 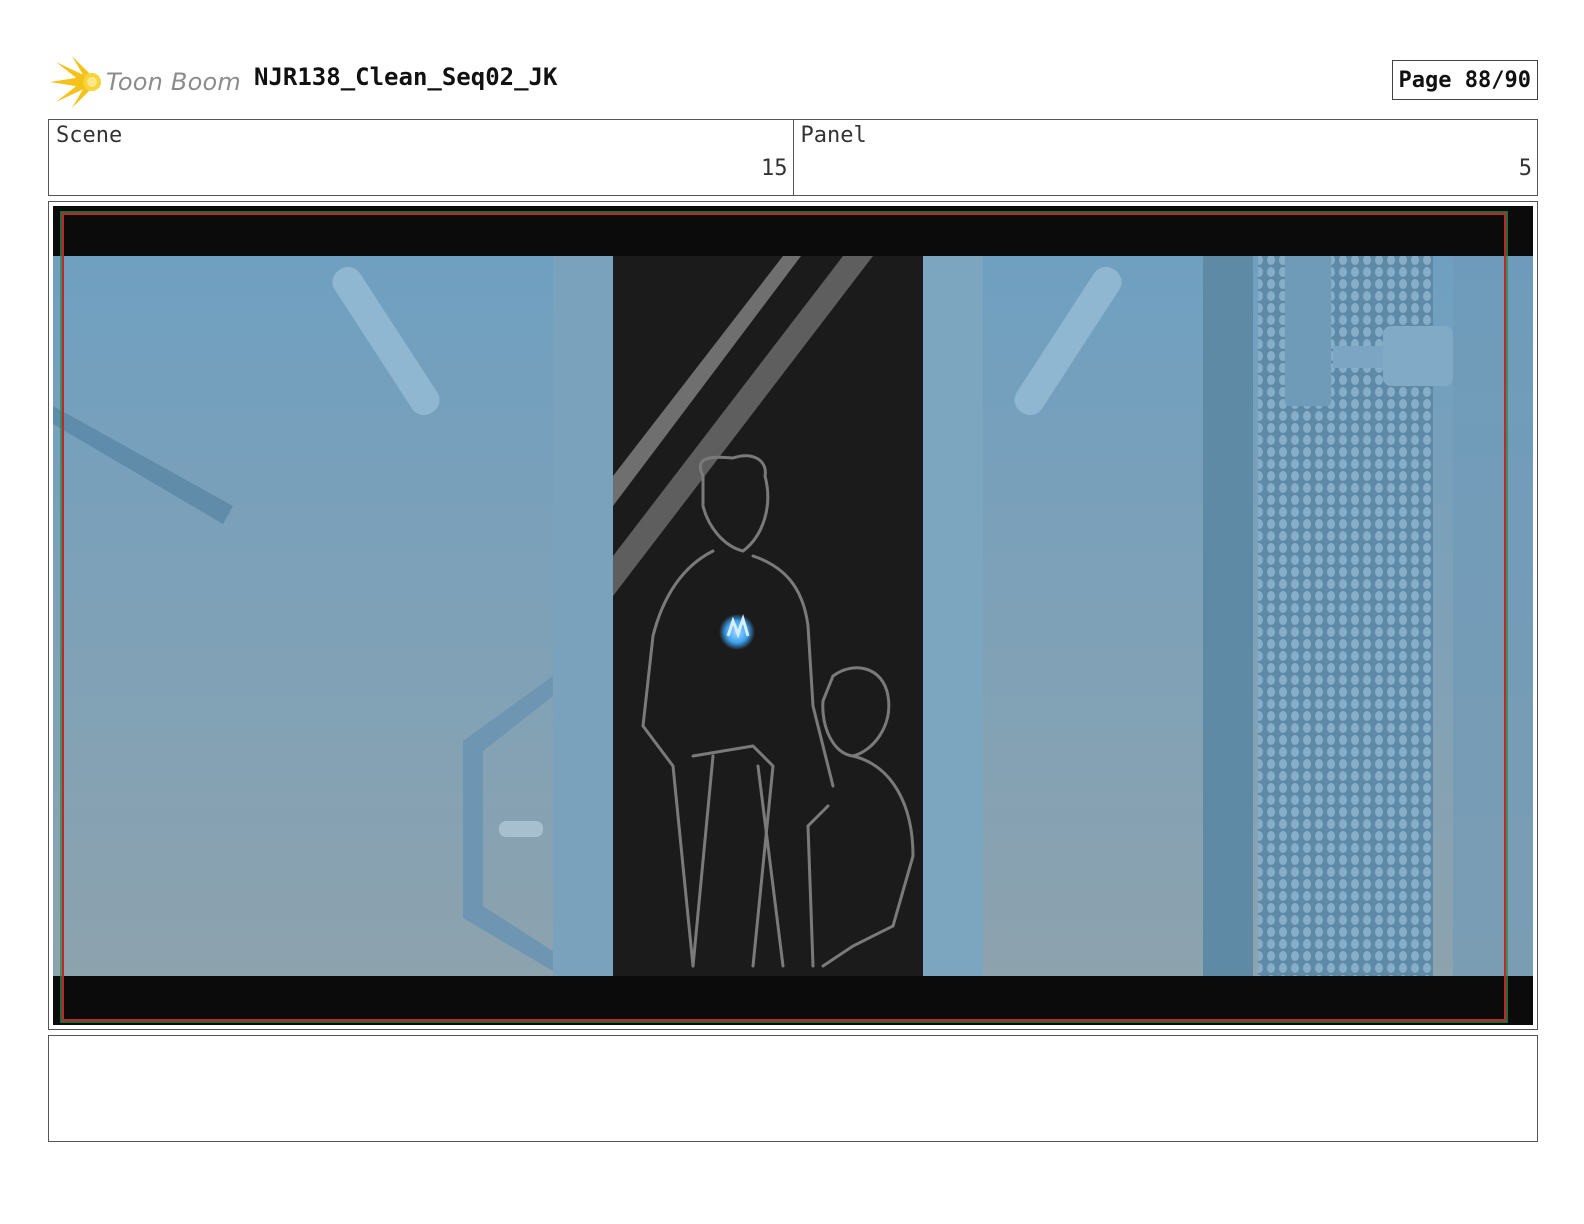 I want to click on right-door-jamb, so click(x=953, y=635).